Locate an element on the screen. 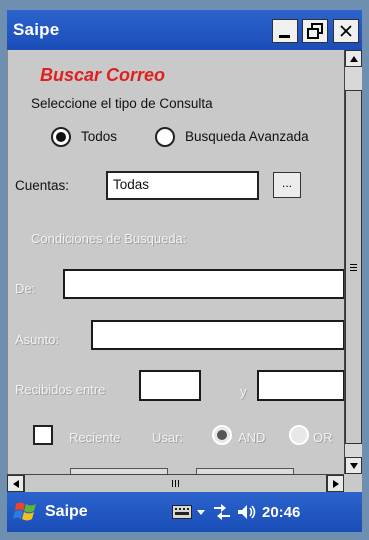  conditions-label: Condiciones de Busqueda: is located at coordinates (109, 238).